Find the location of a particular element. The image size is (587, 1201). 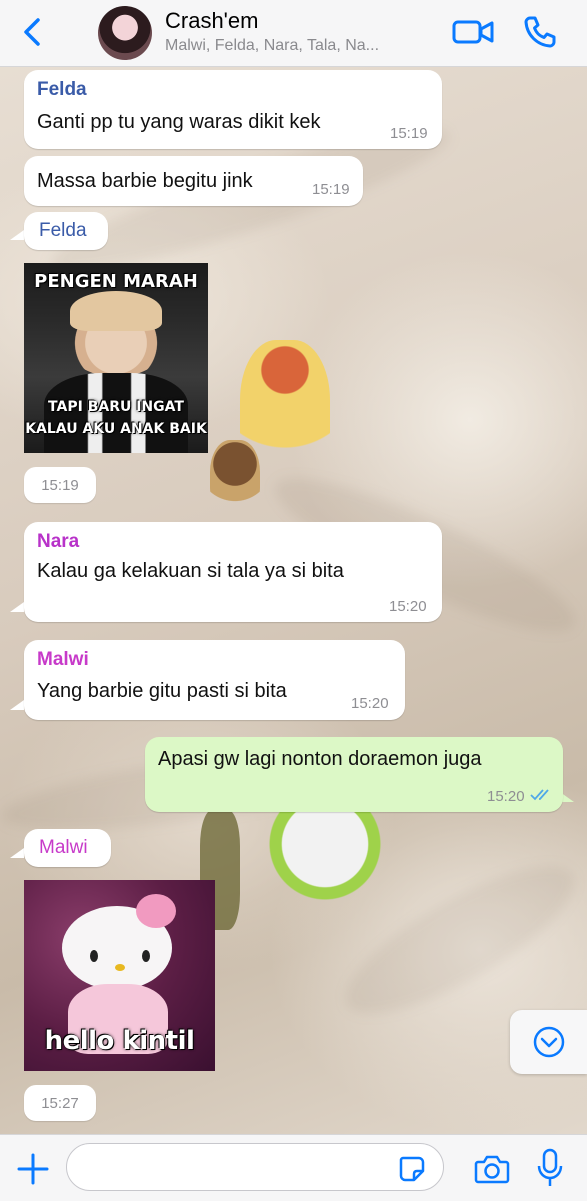

sender-tag: Felda is located at coordinates (66, 231).